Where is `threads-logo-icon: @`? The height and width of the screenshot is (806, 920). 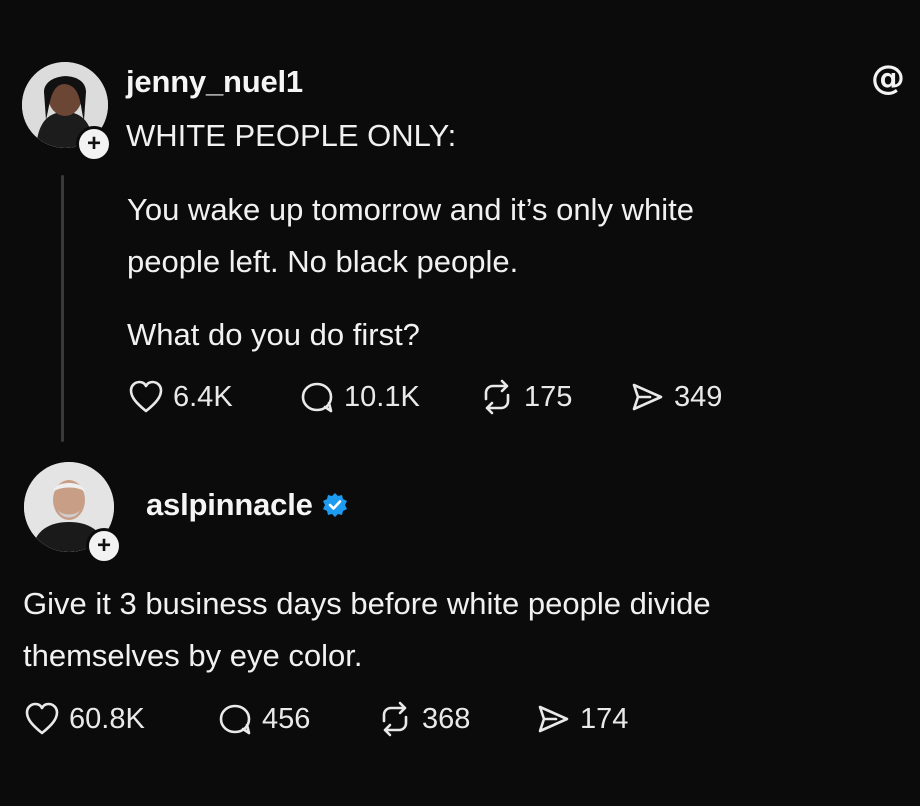
threads-logo-icon: @ is located at coordinates (888, 78).